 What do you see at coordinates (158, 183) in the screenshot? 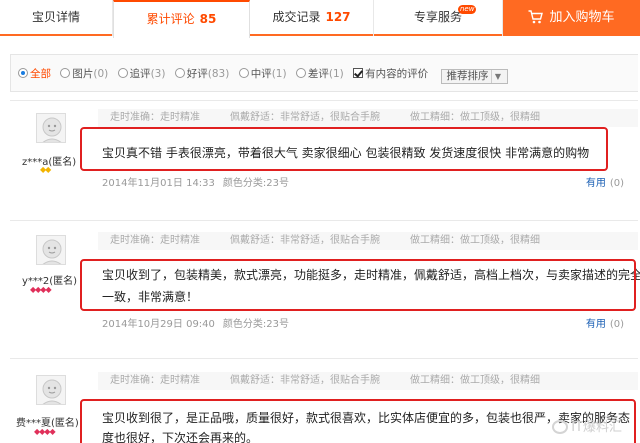
I see `review-date: 2014年11月01日 14:33` at bounding box center [158, 183].